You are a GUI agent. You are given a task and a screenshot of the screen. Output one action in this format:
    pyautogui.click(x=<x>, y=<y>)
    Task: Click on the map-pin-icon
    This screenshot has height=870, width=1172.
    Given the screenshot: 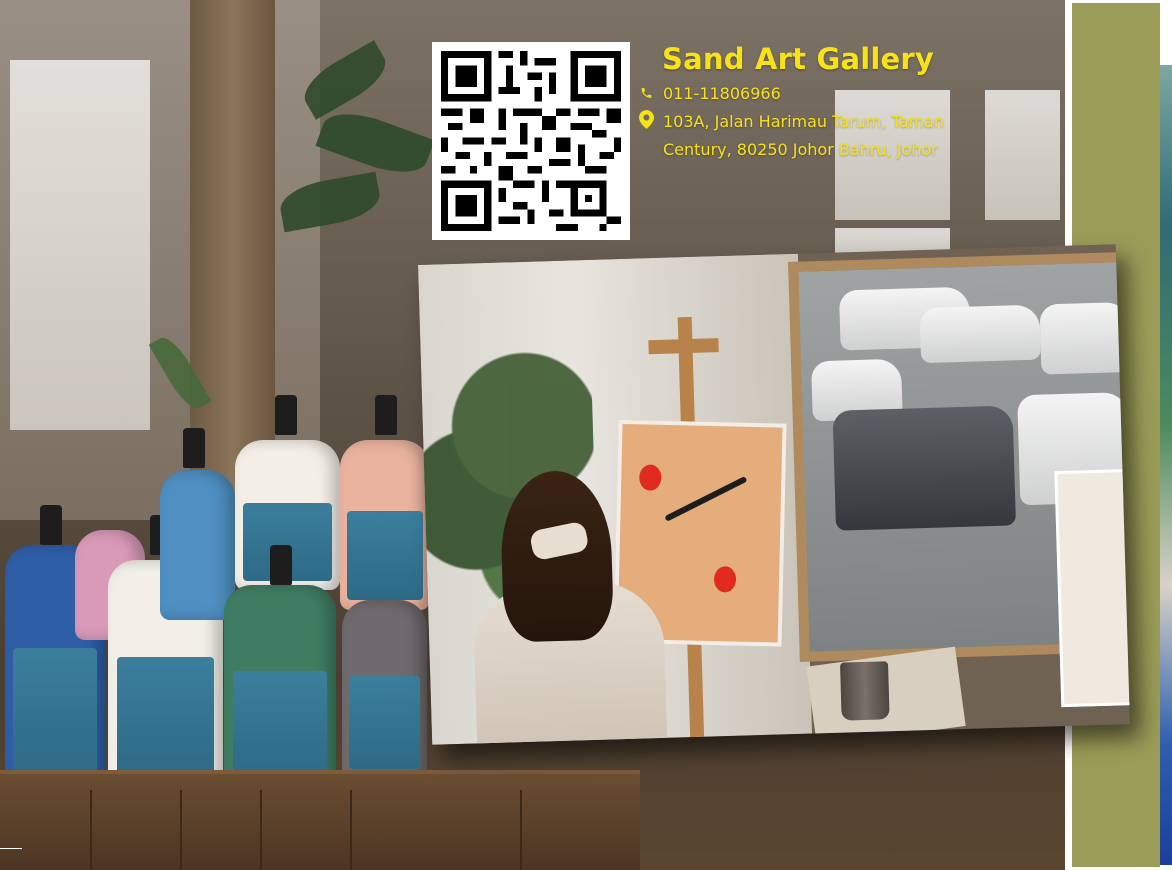 What is the action you would take?
    pyautogui.click(x=646, y=119)
    